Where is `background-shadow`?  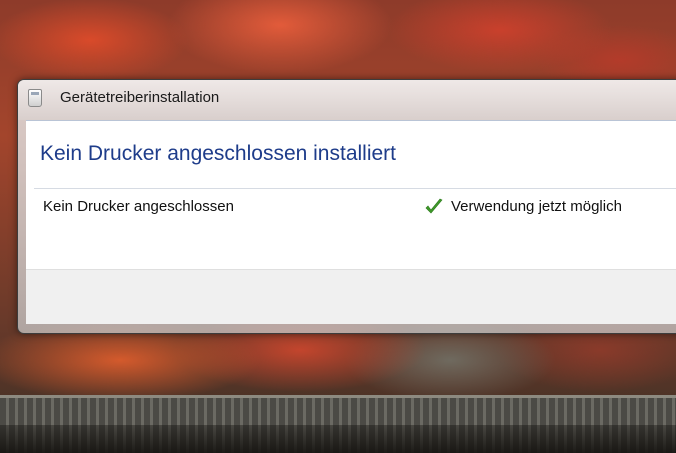 background-shadow is located at coordinates (338, 439).